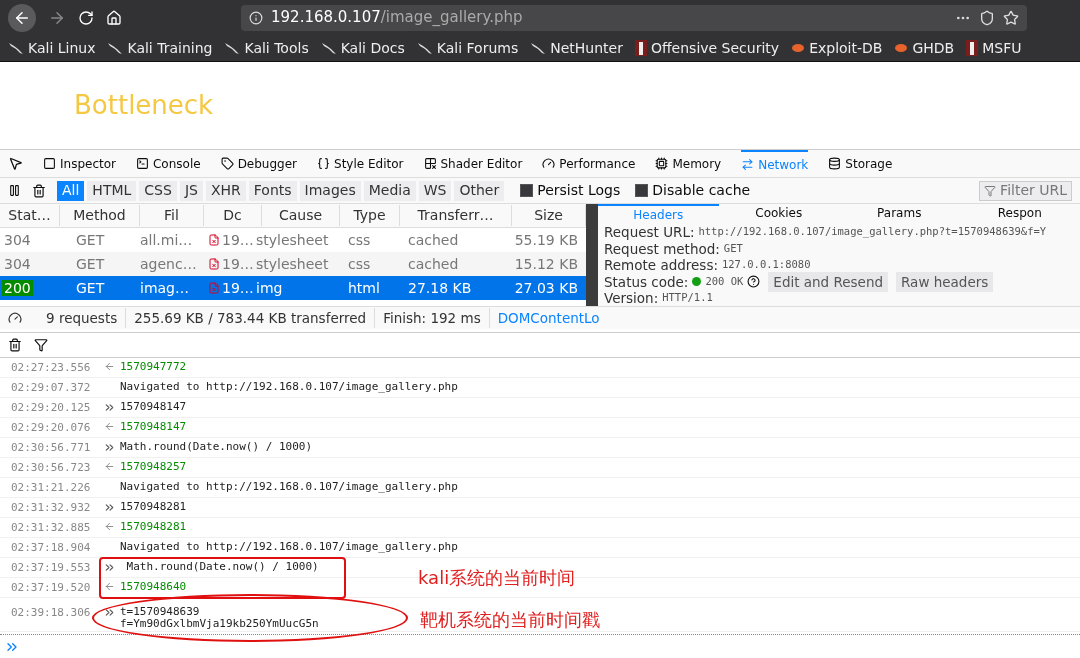  I want to click on request-row: 304 GET agenc… 19…stylesheet css cached 15.12 KB, so click(293, 264).